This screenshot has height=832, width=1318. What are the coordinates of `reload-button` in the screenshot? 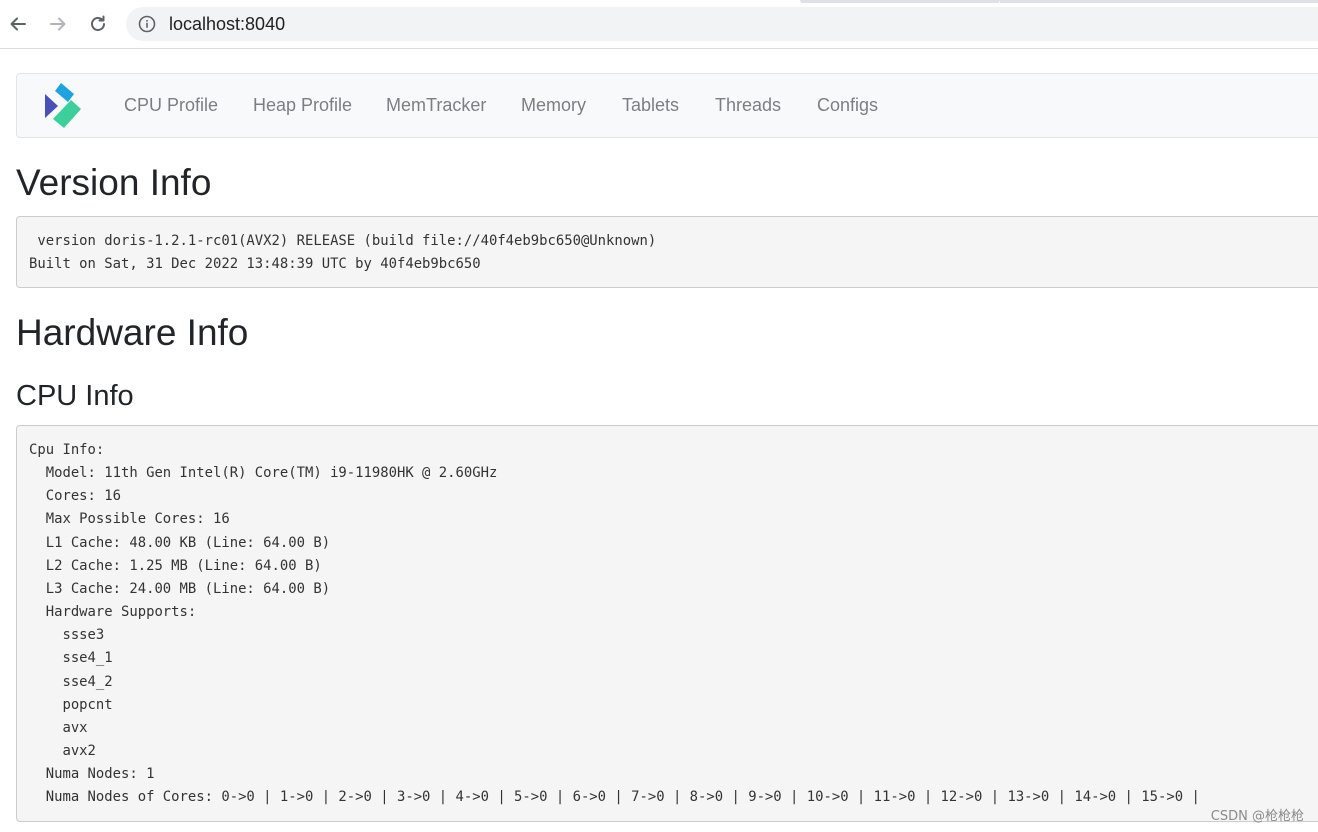 It's located at (98, 24).